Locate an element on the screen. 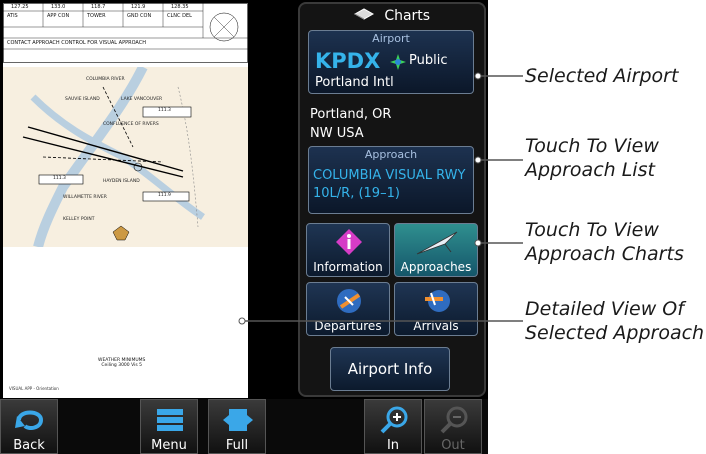 The image size is (706, 454). callout-approach-list-line1: Touch To View is located at coordinates (592, 146).